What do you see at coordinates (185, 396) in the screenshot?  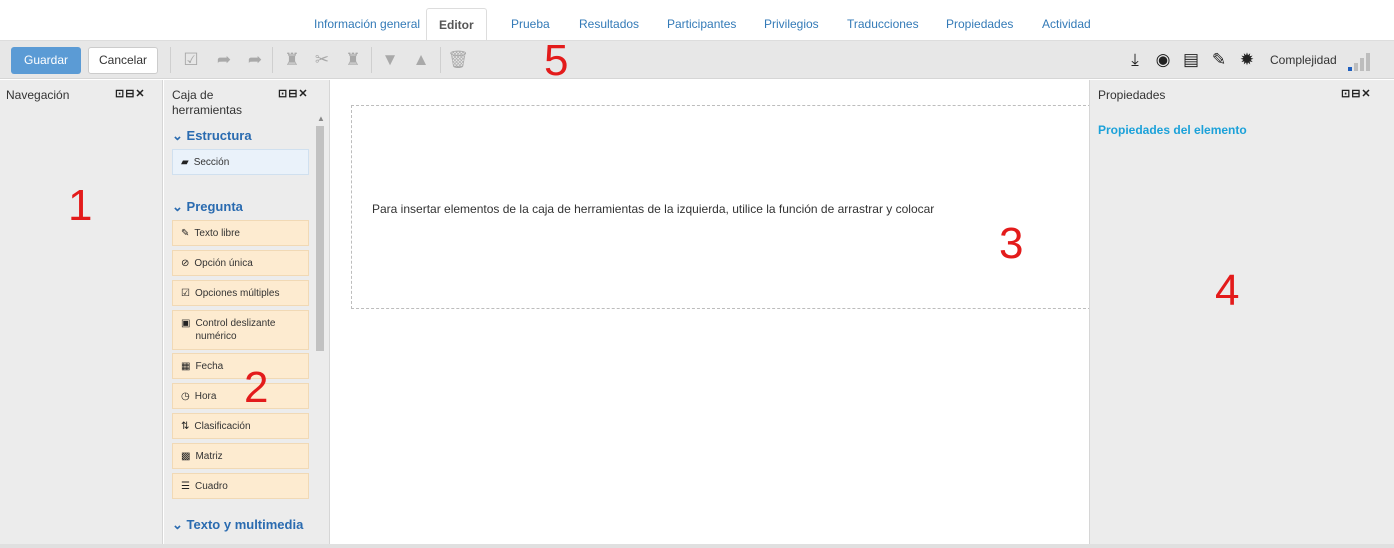 I see `clock-icon: ◷` at bounding box center [185, 396].